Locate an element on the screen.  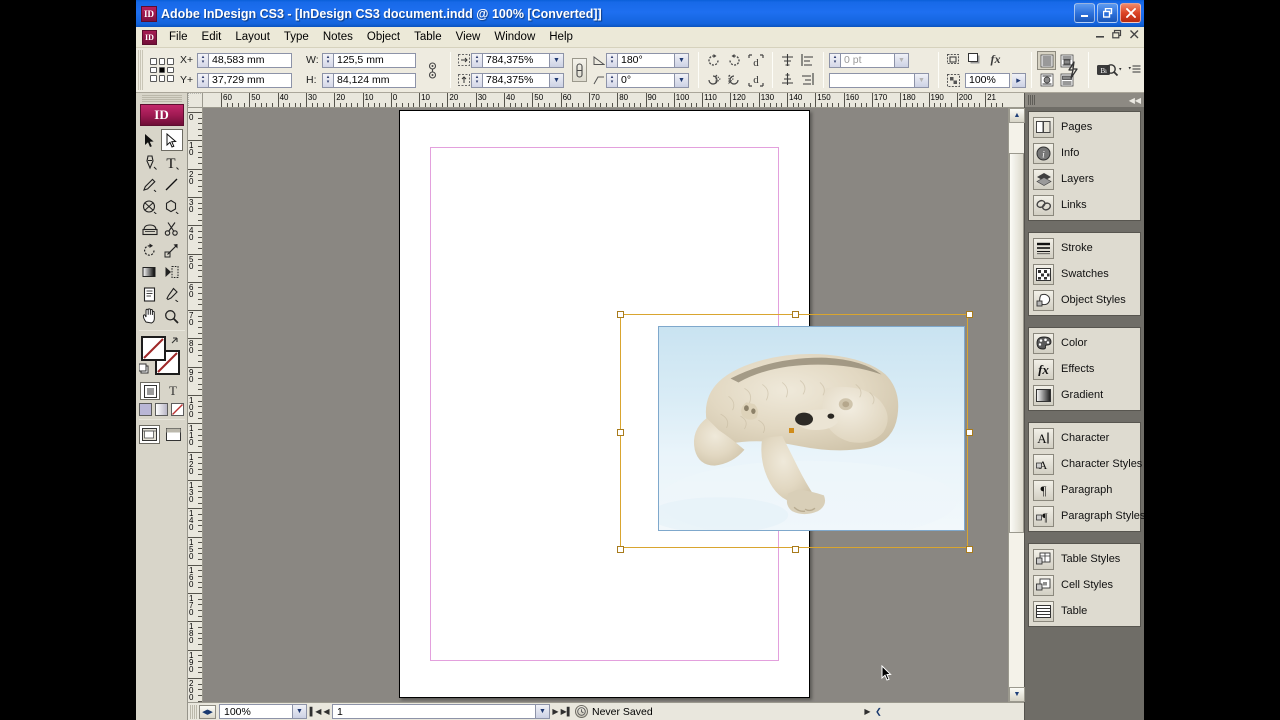
handle-bottom-center is located at coordinates (795, 549).